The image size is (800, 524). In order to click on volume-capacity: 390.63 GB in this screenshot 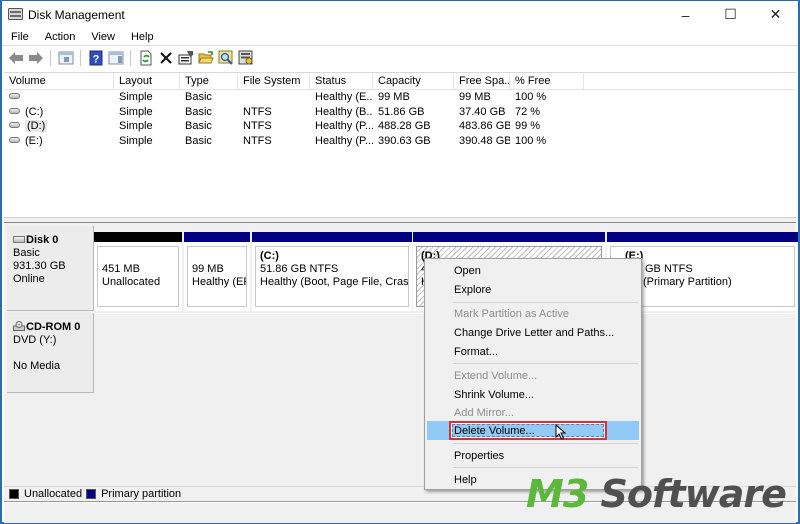, I will do `click(404, 140)`.